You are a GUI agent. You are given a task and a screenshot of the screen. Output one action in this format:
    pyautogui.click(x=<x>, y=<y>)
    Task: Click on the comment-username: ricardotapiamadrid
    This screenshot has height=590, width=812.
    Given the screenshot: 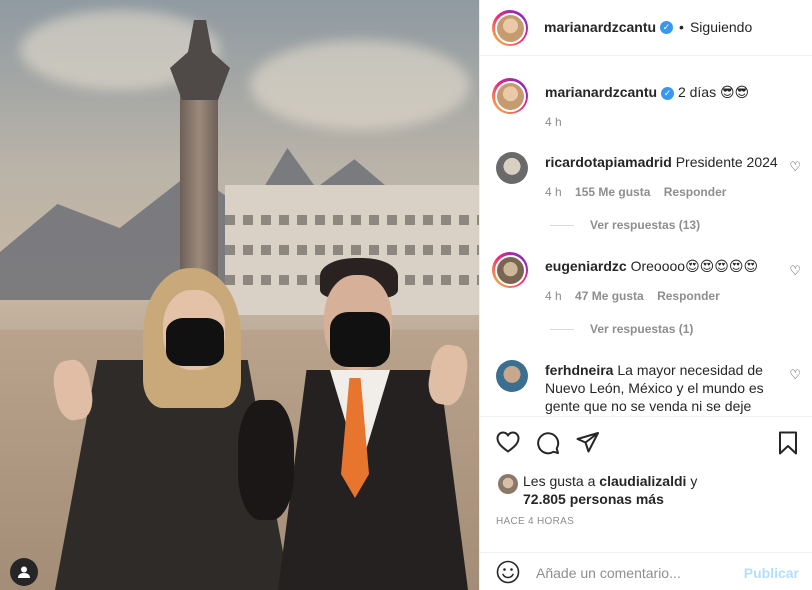 What is the action you would take?
    pyautogui.click(x=608, y=162)
    